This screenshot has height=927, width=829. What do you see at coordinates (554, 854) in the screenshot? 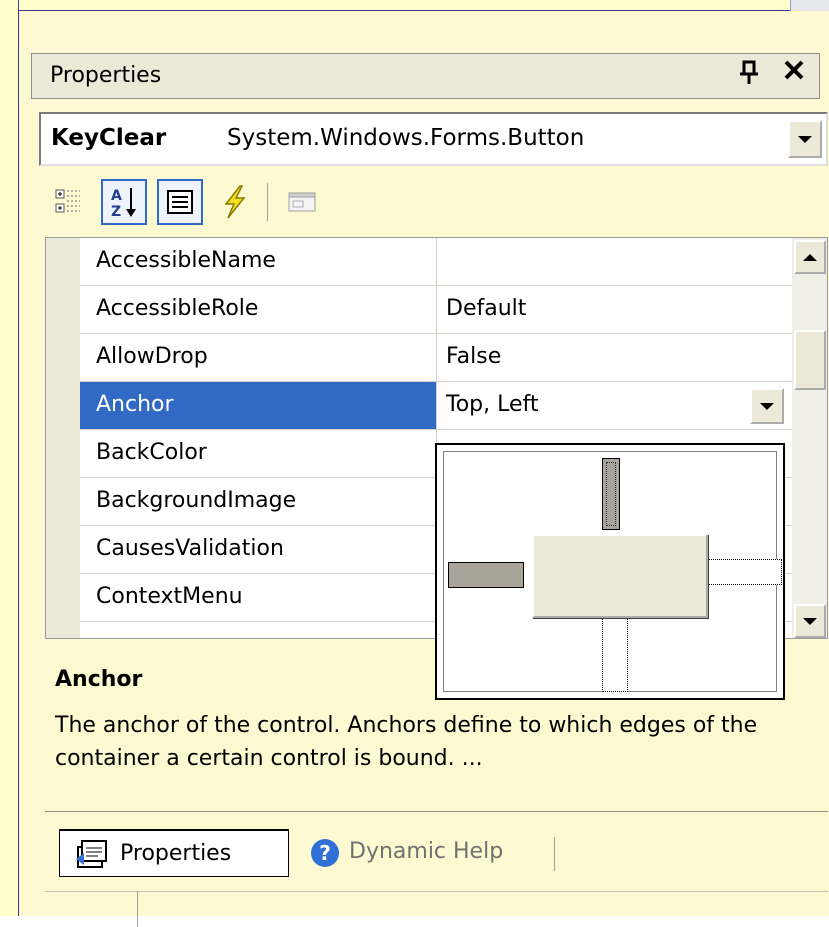
I see `tab-separator` at bounding box center [554, 854].